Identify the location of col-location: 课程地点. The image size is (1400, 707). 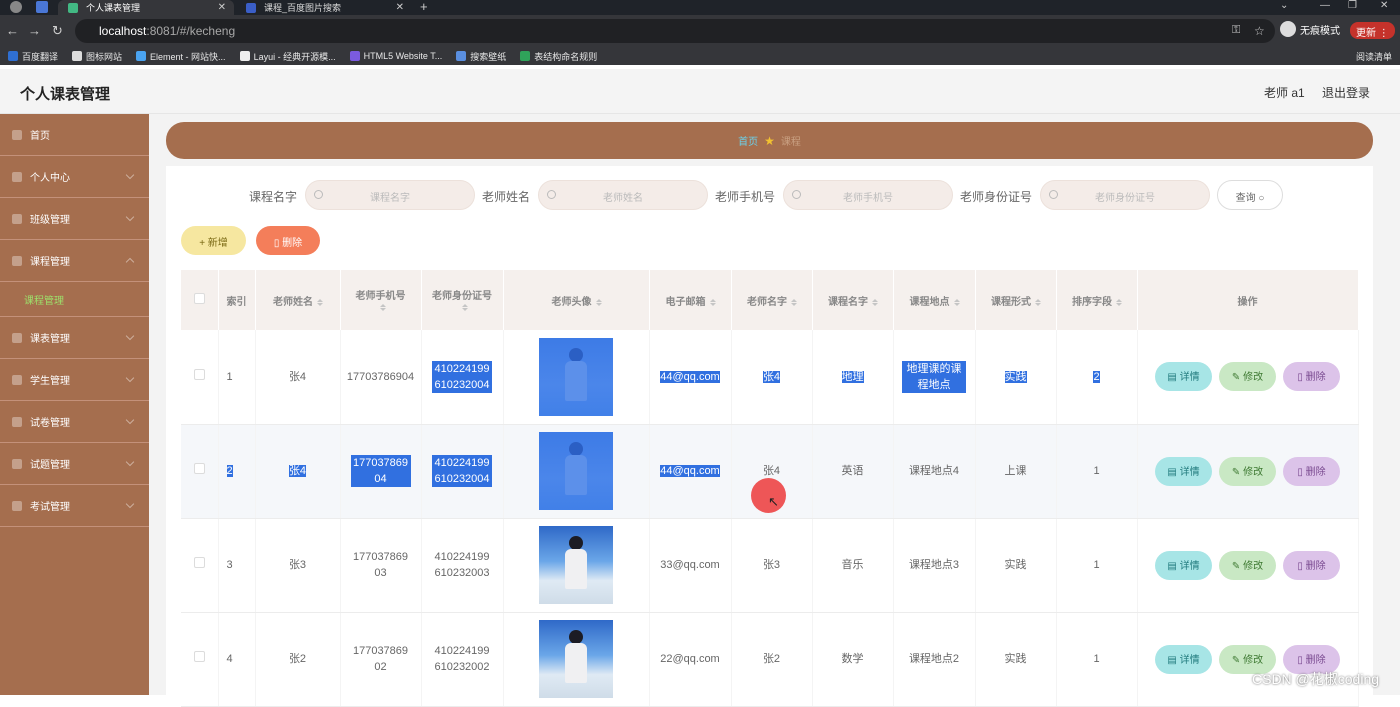
(934, 300).